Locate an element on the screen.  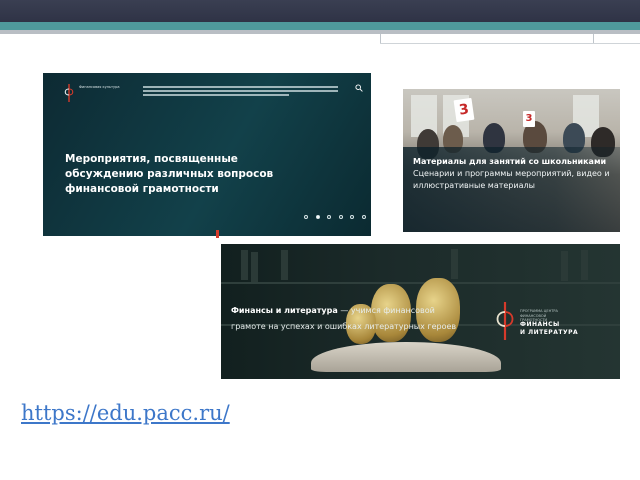
logo-title-line2: И ЛИТЕРАТУРА is located at coordinates (549, 332).